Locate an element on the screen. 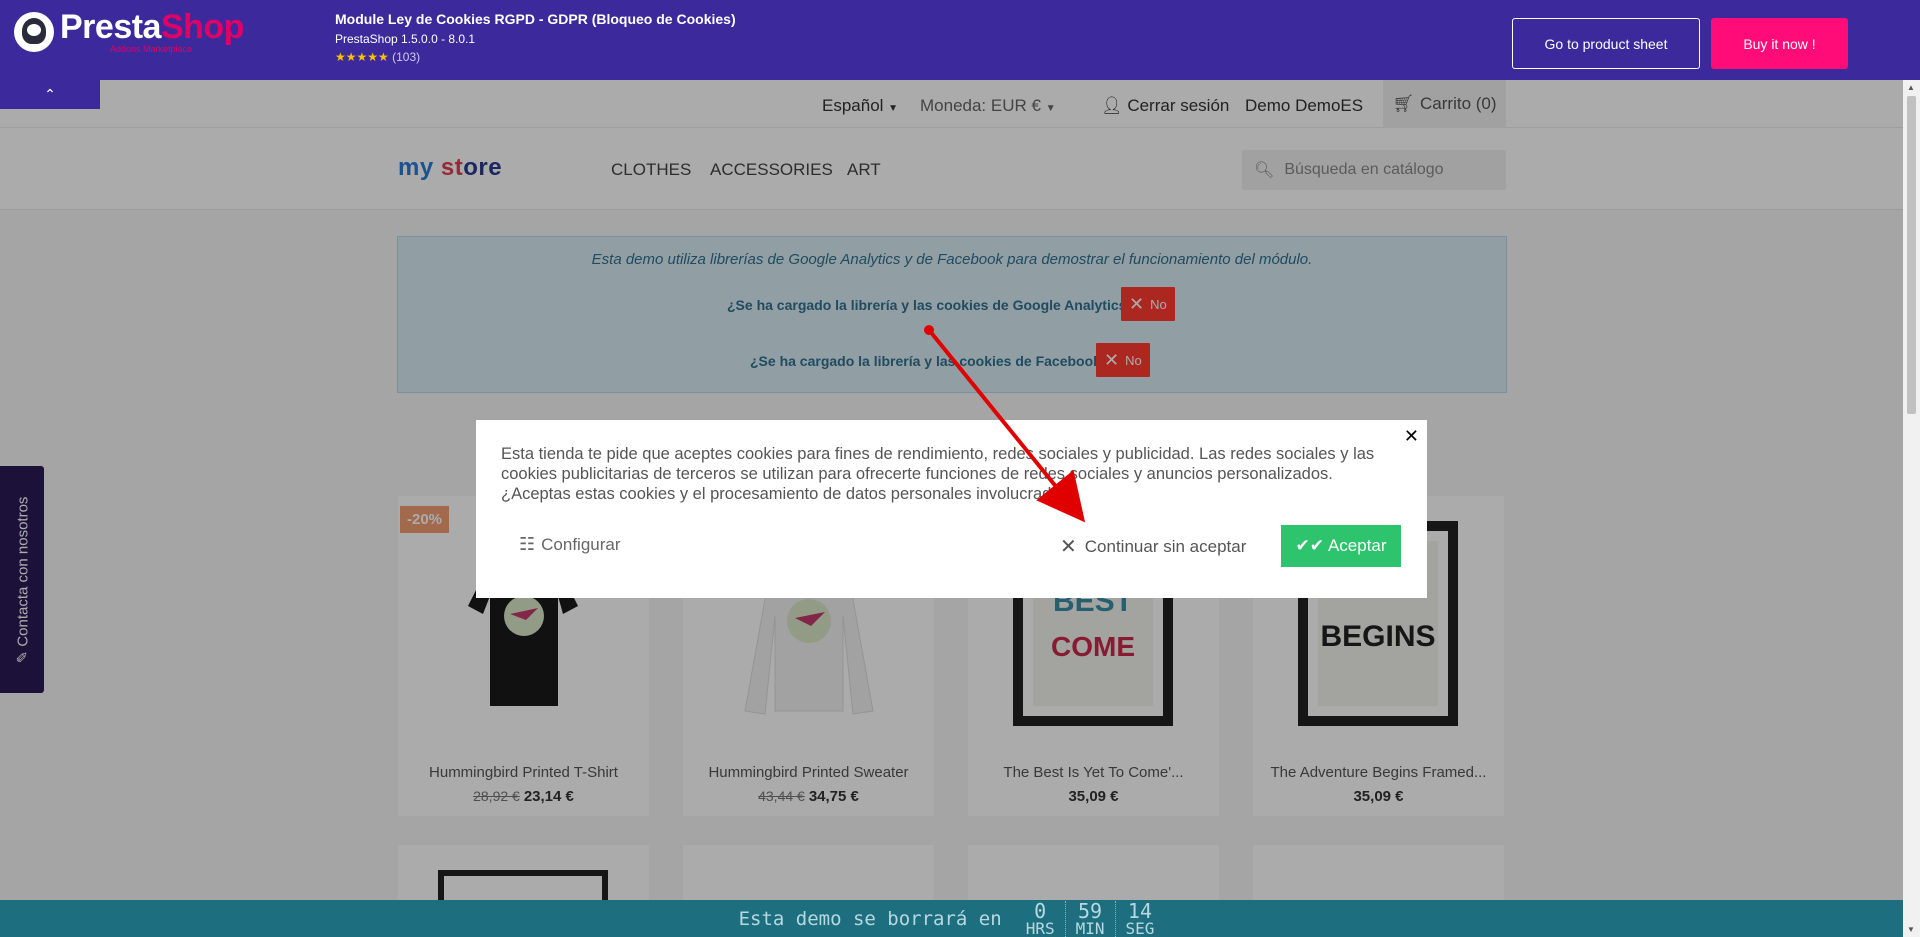 Image resolution: width=1920 pixels, height=937 pixels. prestashop-logo: PrestaShop Addons Marketplace is located at coordinates (129, 32).